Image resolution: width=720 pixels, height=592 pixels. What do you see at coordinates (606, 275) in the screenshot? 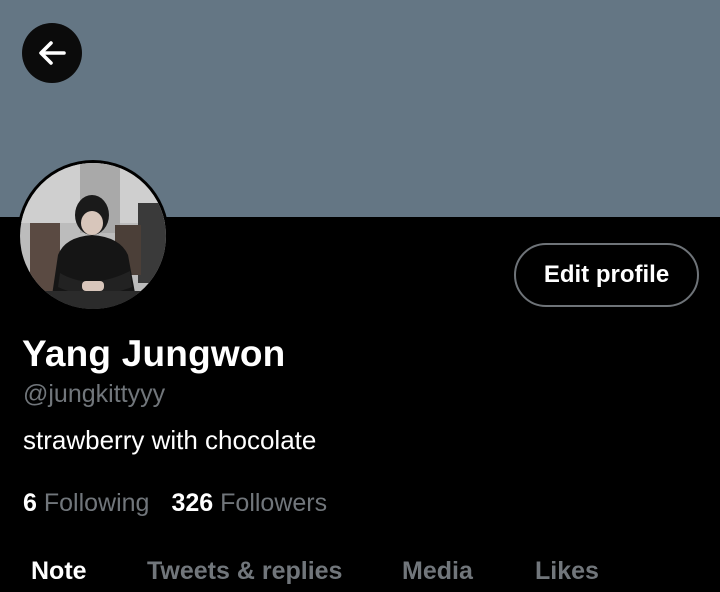
I see `edit-profile-button: Edit profile` at bounding box center [606, 275].